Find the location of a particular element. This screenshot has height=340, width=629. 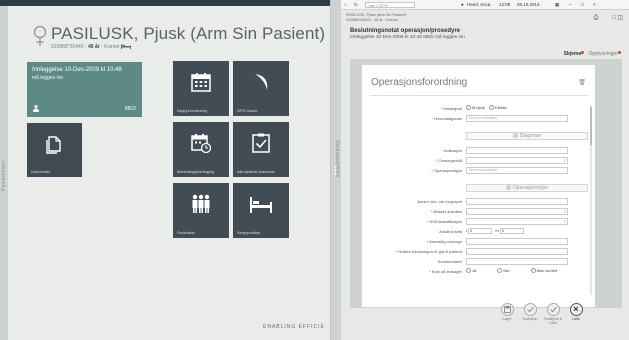

admission-unit: MED is located at coordinates (130, 109).